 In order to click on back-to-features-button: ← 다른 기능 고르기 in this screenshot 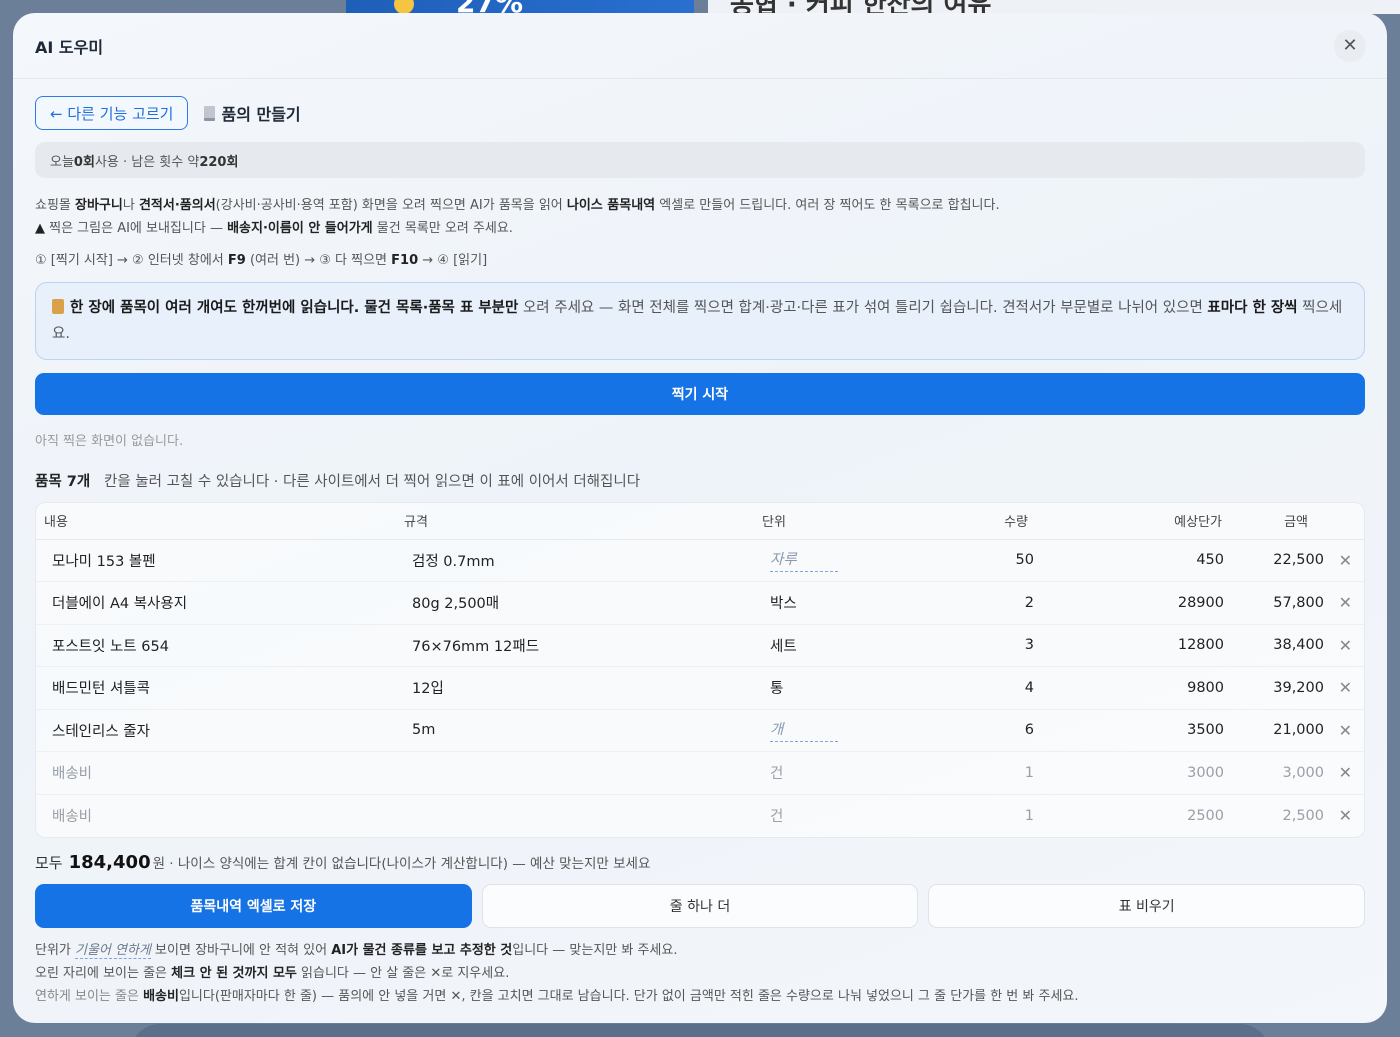, I will do `click(112, 113)`.